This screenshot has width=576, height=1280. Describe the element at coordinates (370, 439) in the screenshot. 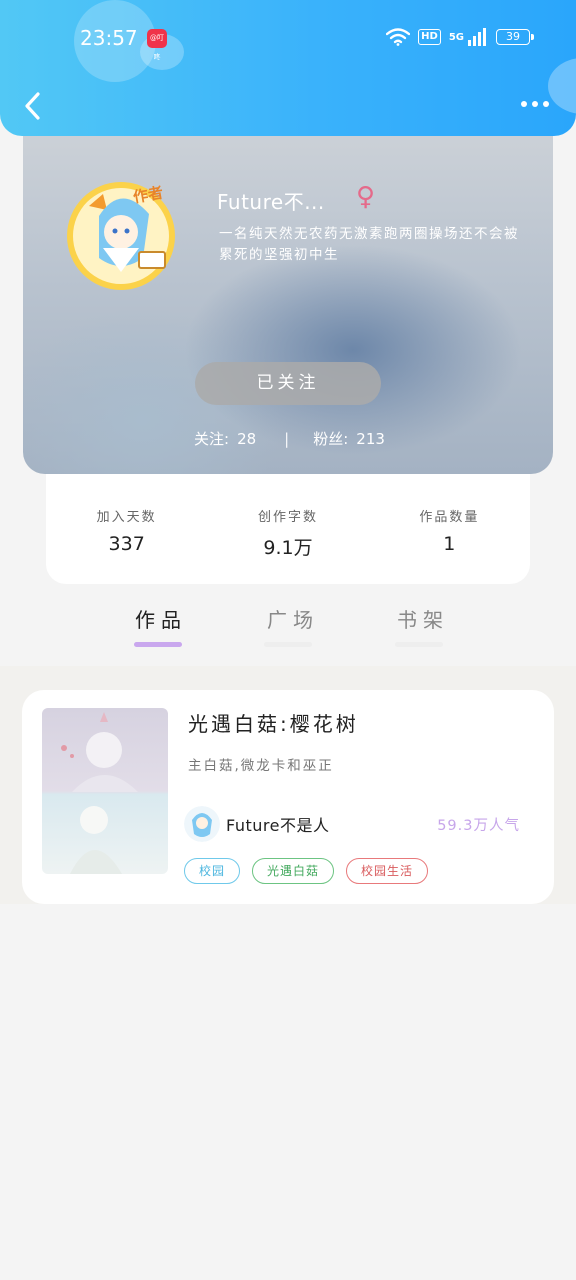

I see `fans-count: 213` at that location.